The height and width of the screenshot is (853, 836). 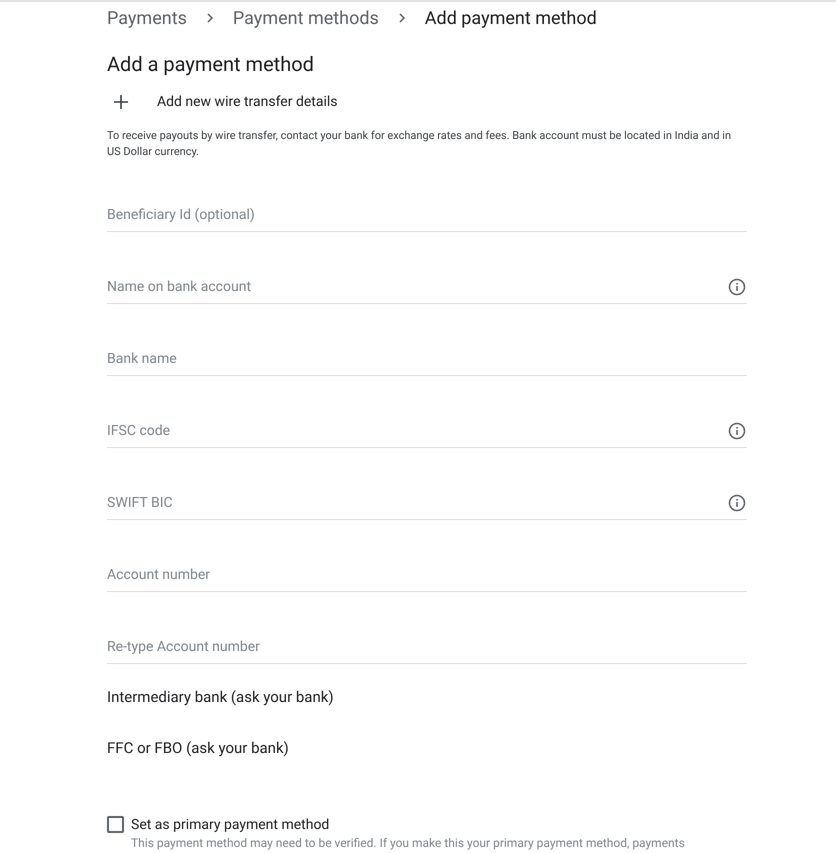 What do you see at coordinates (230, 825) in the screenshot?
I see `checkbox-label: Set as primary payment method` at bounding box center [230, 825].